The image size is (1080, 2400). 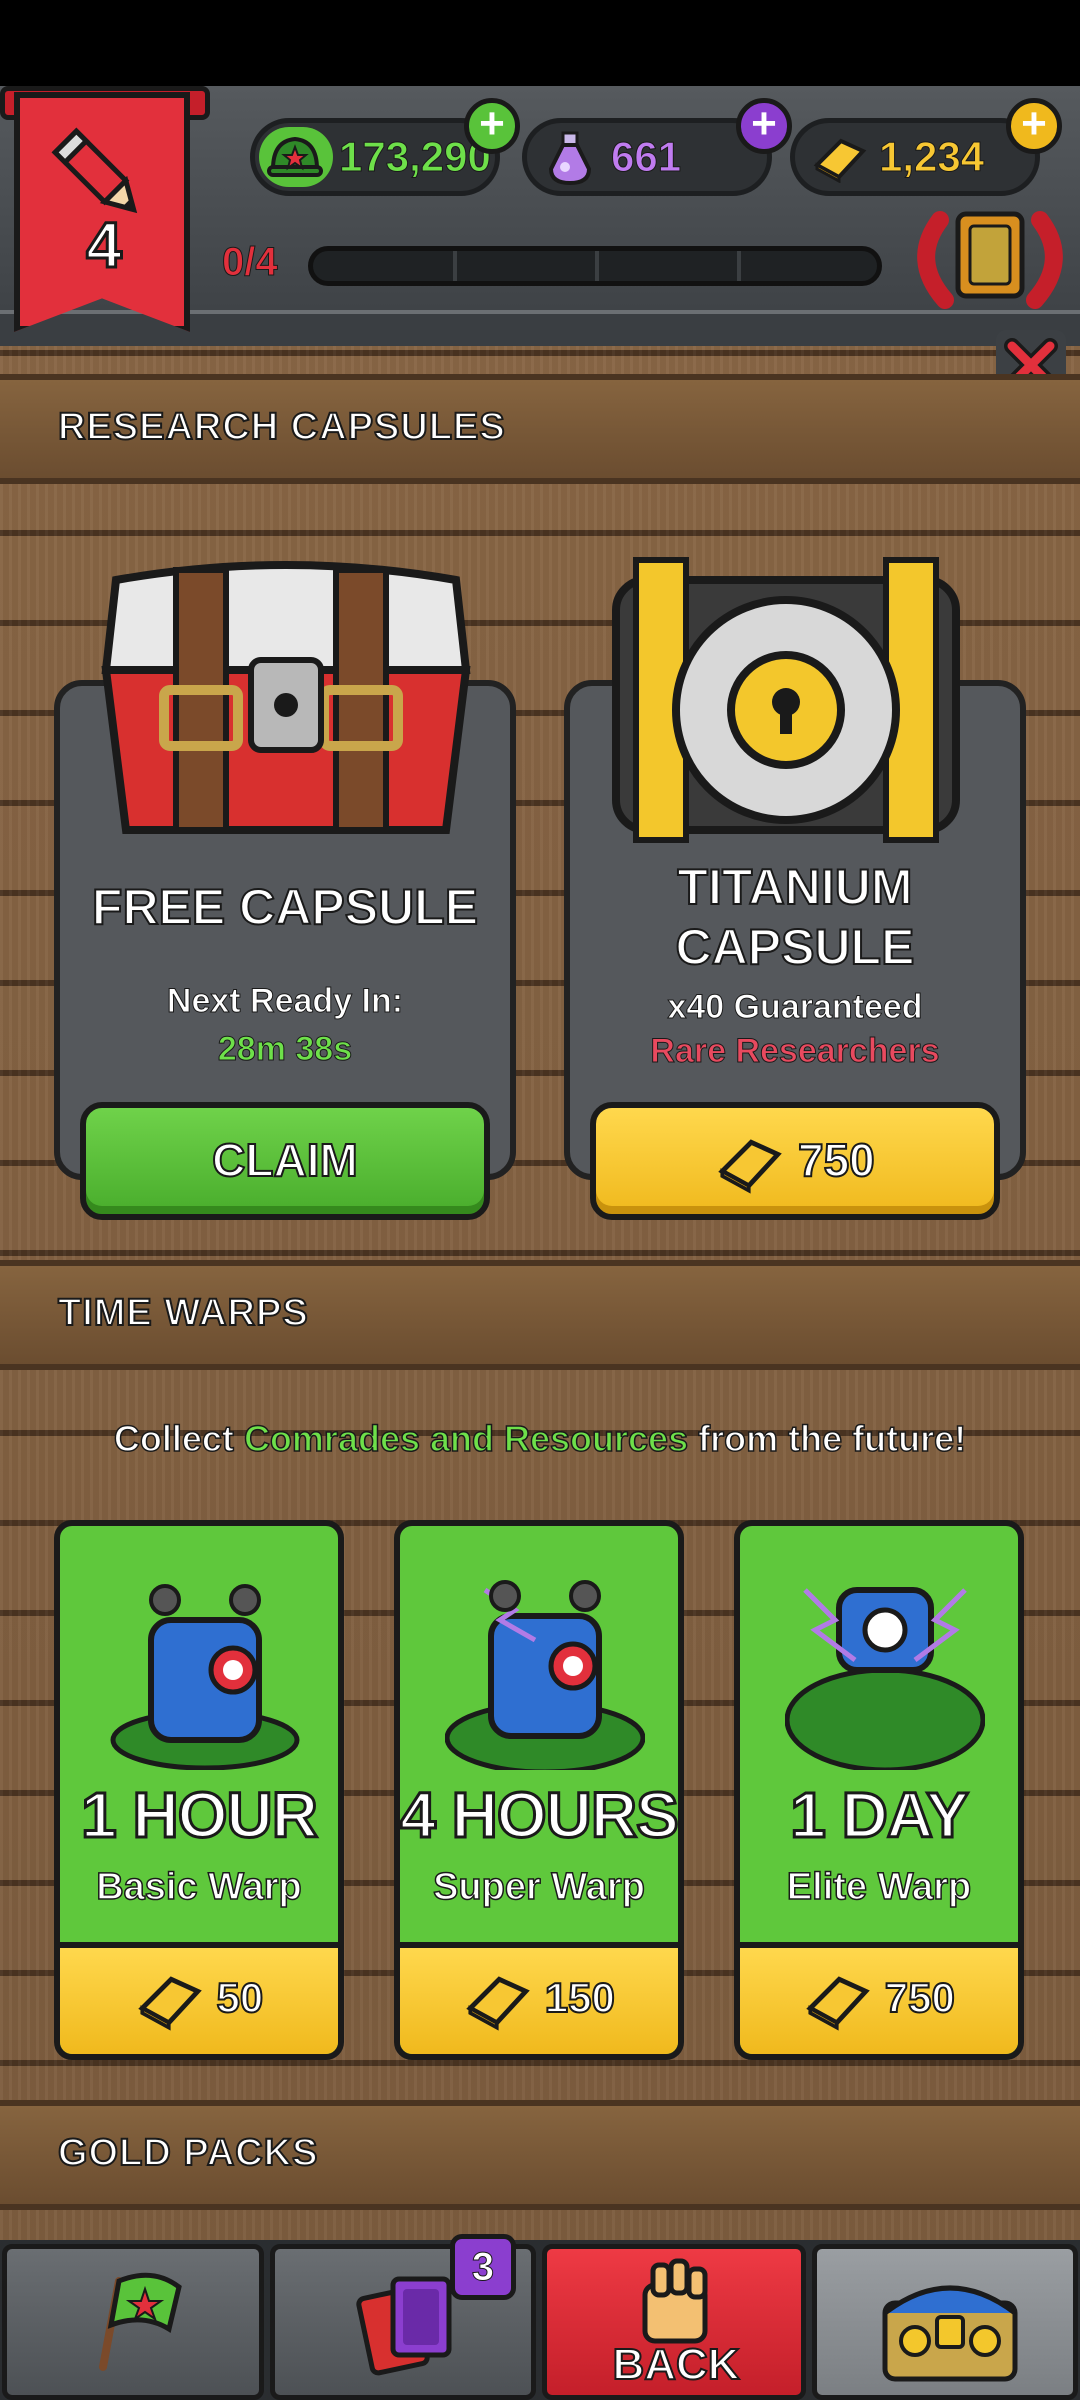 I want to click on titanium-title-line2: CAPSULE, so click(x=795, y=947).